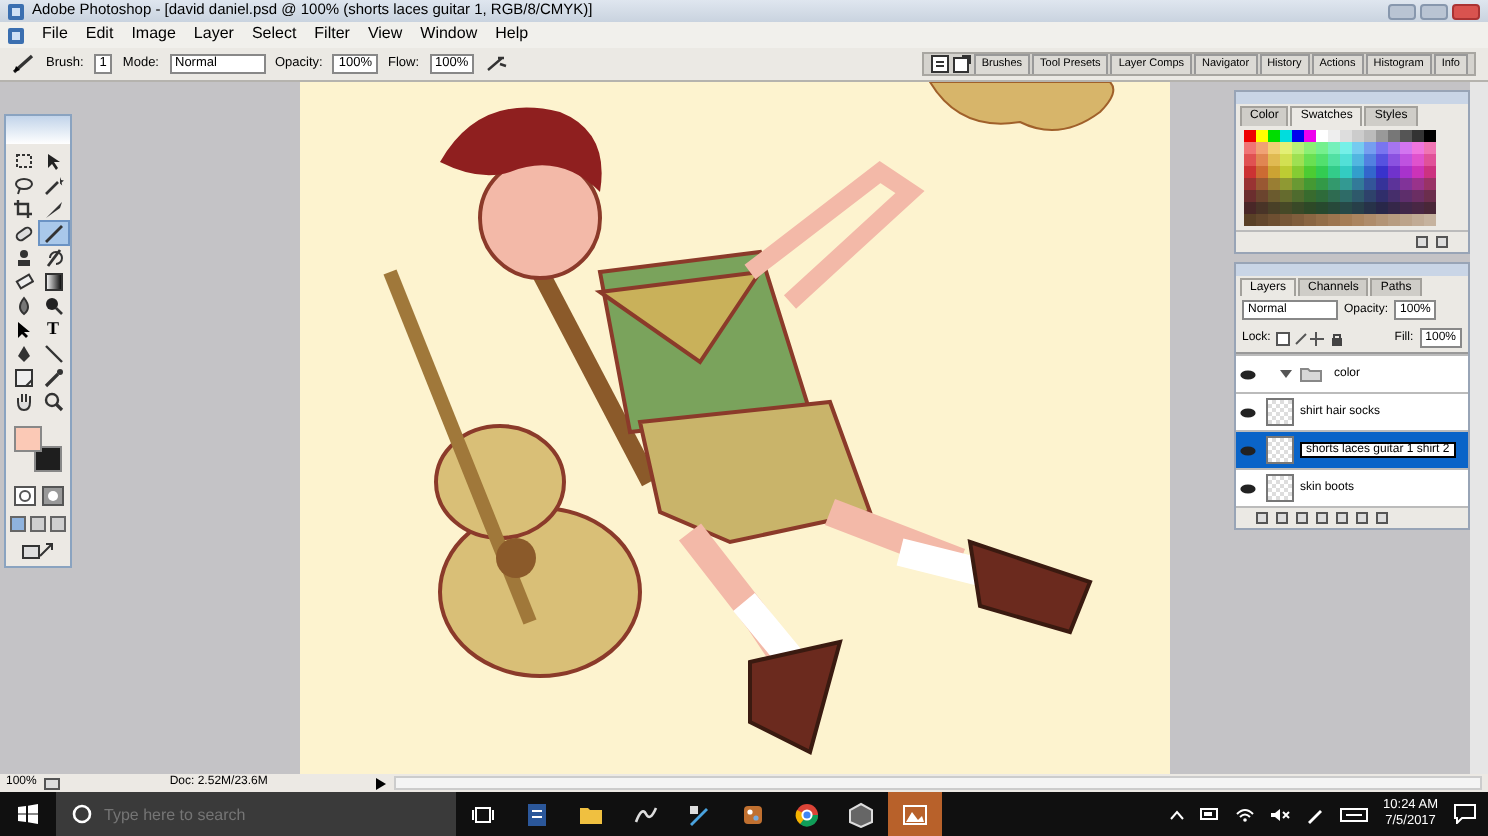  Describe the element at coordinates (861, 814) in the screenshot. I see `cube-icon` at that location.